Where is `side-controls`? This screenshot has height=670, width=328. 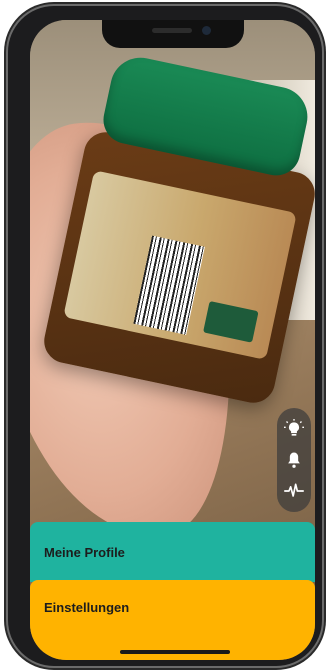 side-controls is located at coordinates (294, 460).